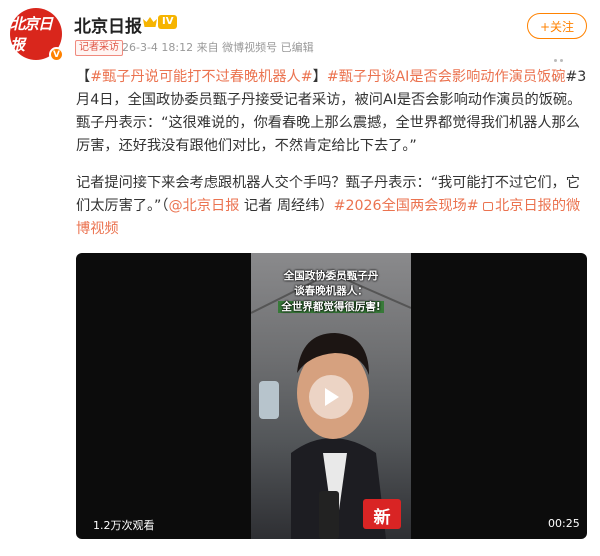 This screenshot has height=556, width=600. What do you see at coordinates (562, 64) in the screenshot?
I see `more-icon` at bounding box center [562, 64].